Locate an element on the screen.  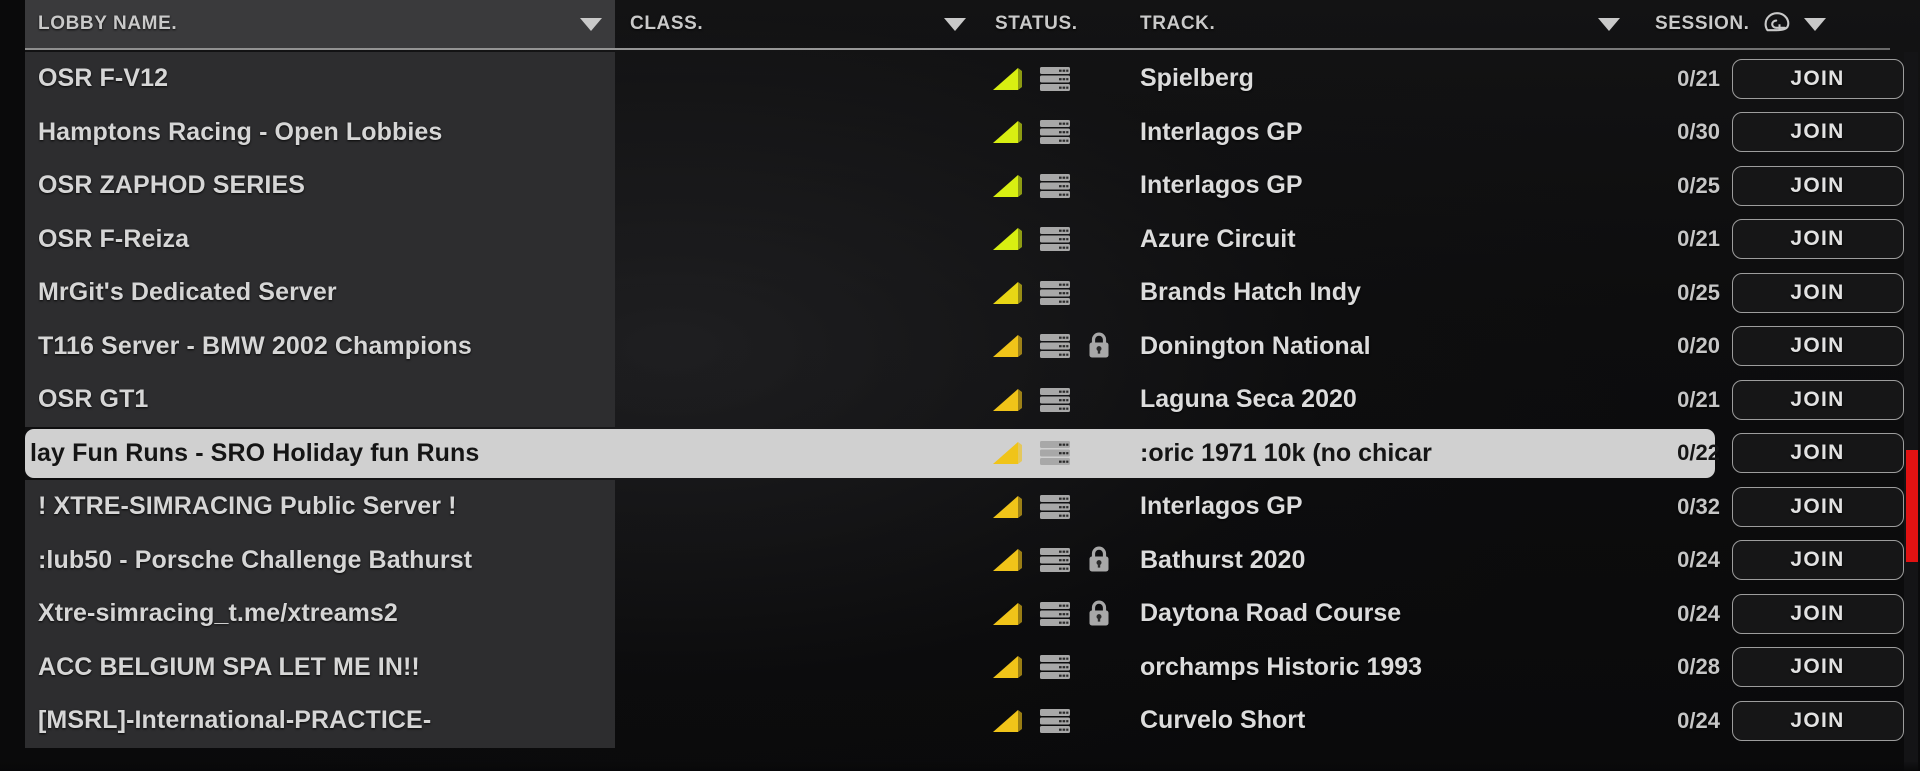
column-header-status: STATUS. is located at coordinates (1060, 24).